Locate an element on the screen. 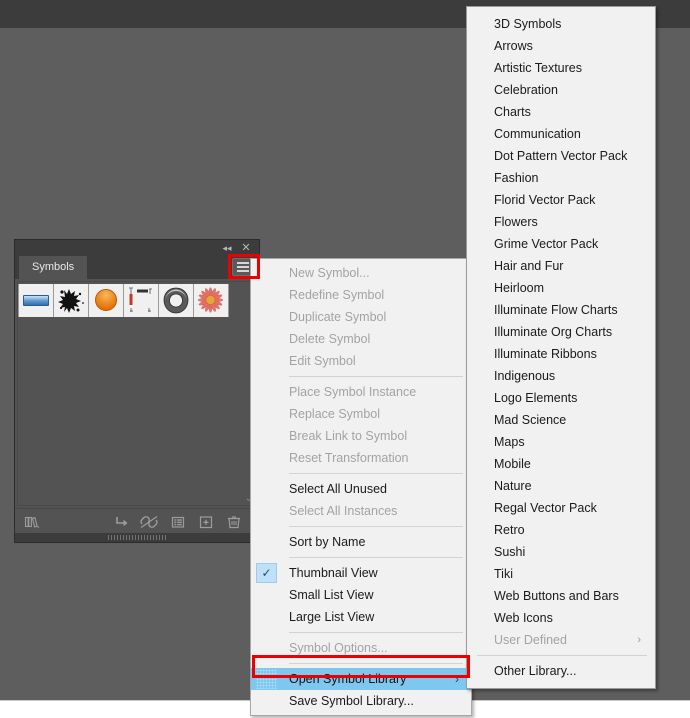 Image resolution: width=690 pixels, height=718 pixels. library-item-regal-vector-pack: Regal Vector Pack is located at coordinates (561, 508).